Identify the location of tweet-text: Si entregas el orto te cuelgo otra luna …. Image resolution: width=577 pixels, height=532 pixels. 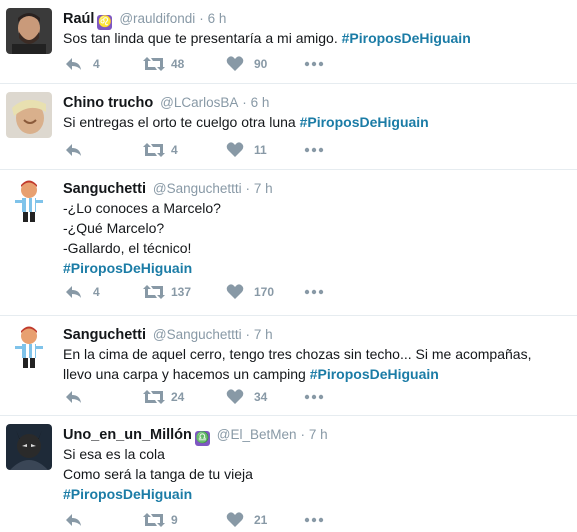
(318, 122).